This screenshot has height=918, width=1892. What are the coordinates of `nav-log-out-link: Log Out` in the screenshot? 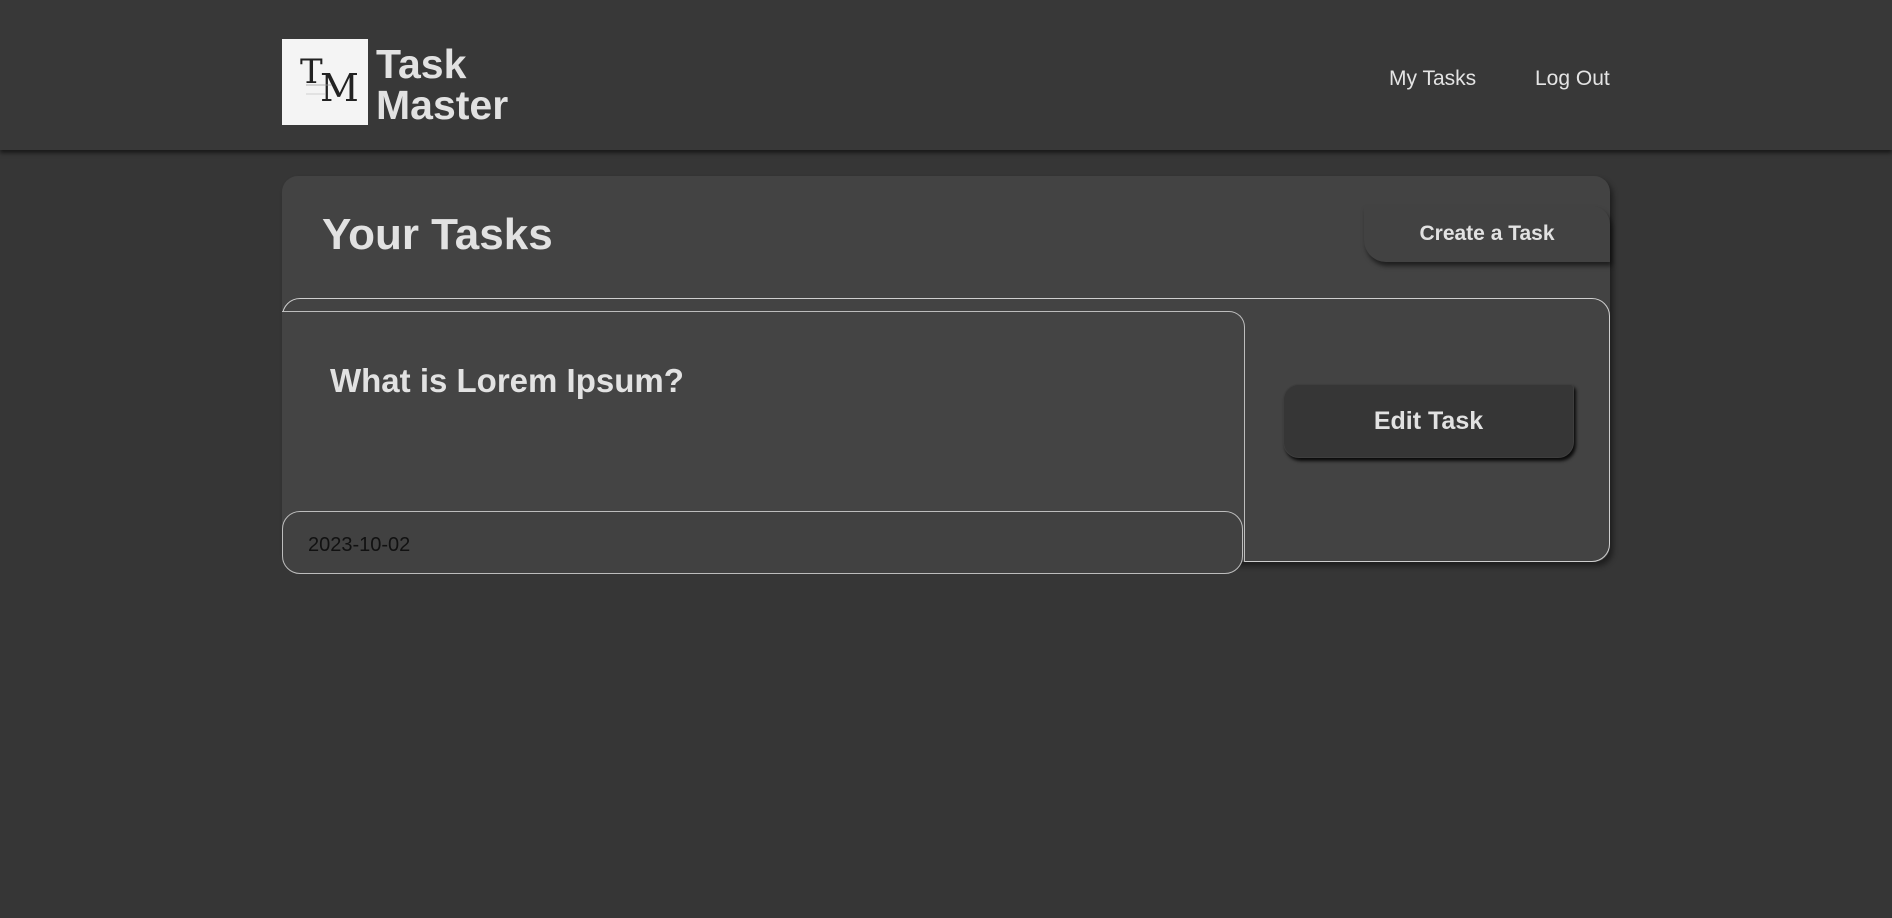 It's located at (1572, 79).